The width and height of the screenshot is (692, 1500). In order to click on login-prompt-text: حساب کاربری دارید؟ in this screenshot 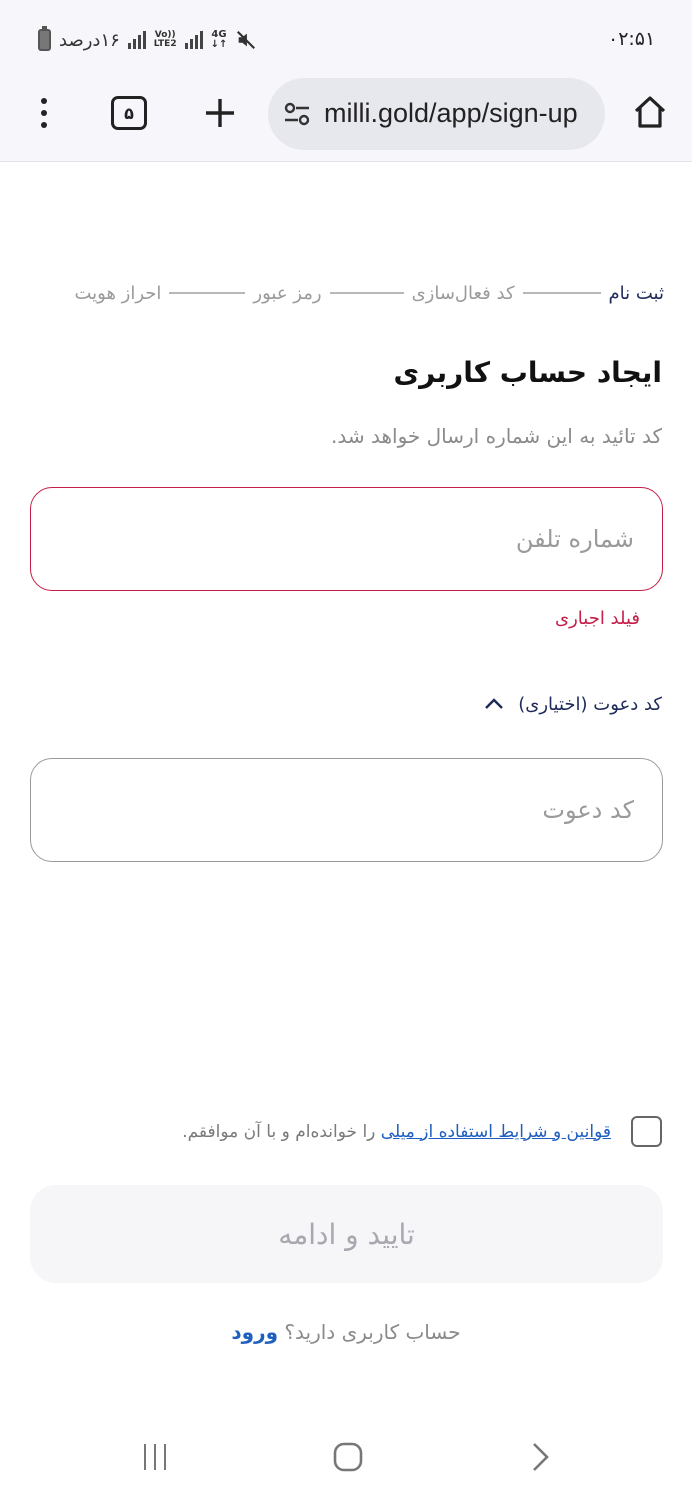, I will do `click(369, 1332)`.